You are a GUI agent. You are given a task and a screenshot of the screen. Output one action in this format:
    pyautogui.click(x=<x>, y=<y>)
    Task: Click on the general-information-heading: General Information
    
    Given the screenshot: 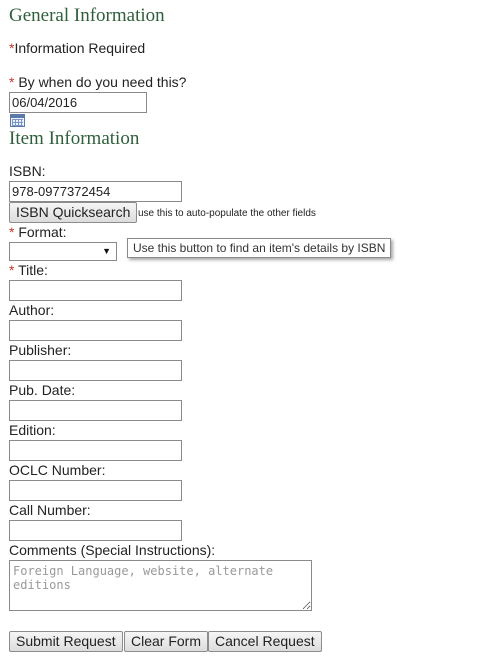 What is the action you would take?
    pyautogui.click(x=87, y=15)
    